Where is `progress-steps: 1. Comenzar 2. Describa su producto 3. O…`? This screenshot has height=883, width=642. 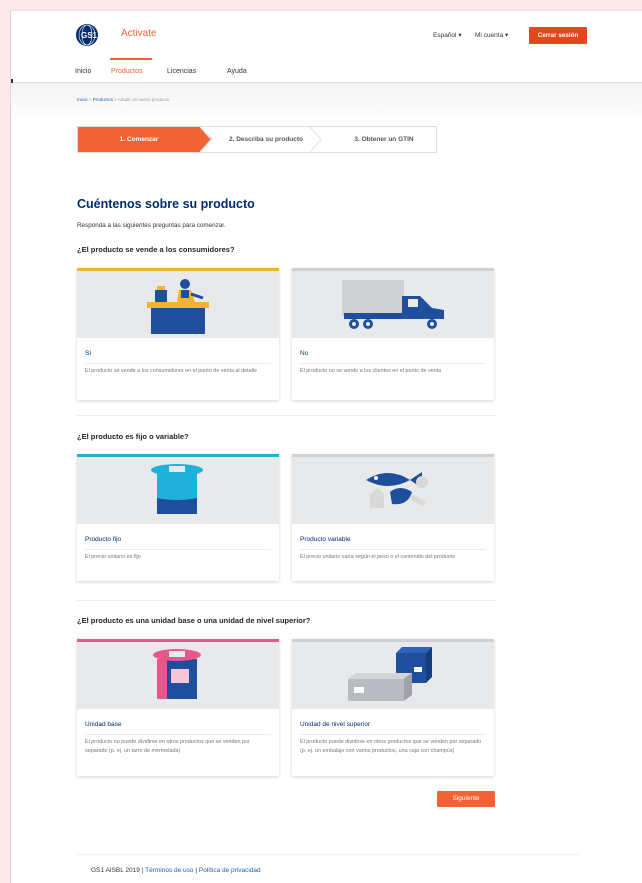 progress-steps: 1. Comenzar 2. Describa su producto 3. O… is located at coordinates (257, 139).